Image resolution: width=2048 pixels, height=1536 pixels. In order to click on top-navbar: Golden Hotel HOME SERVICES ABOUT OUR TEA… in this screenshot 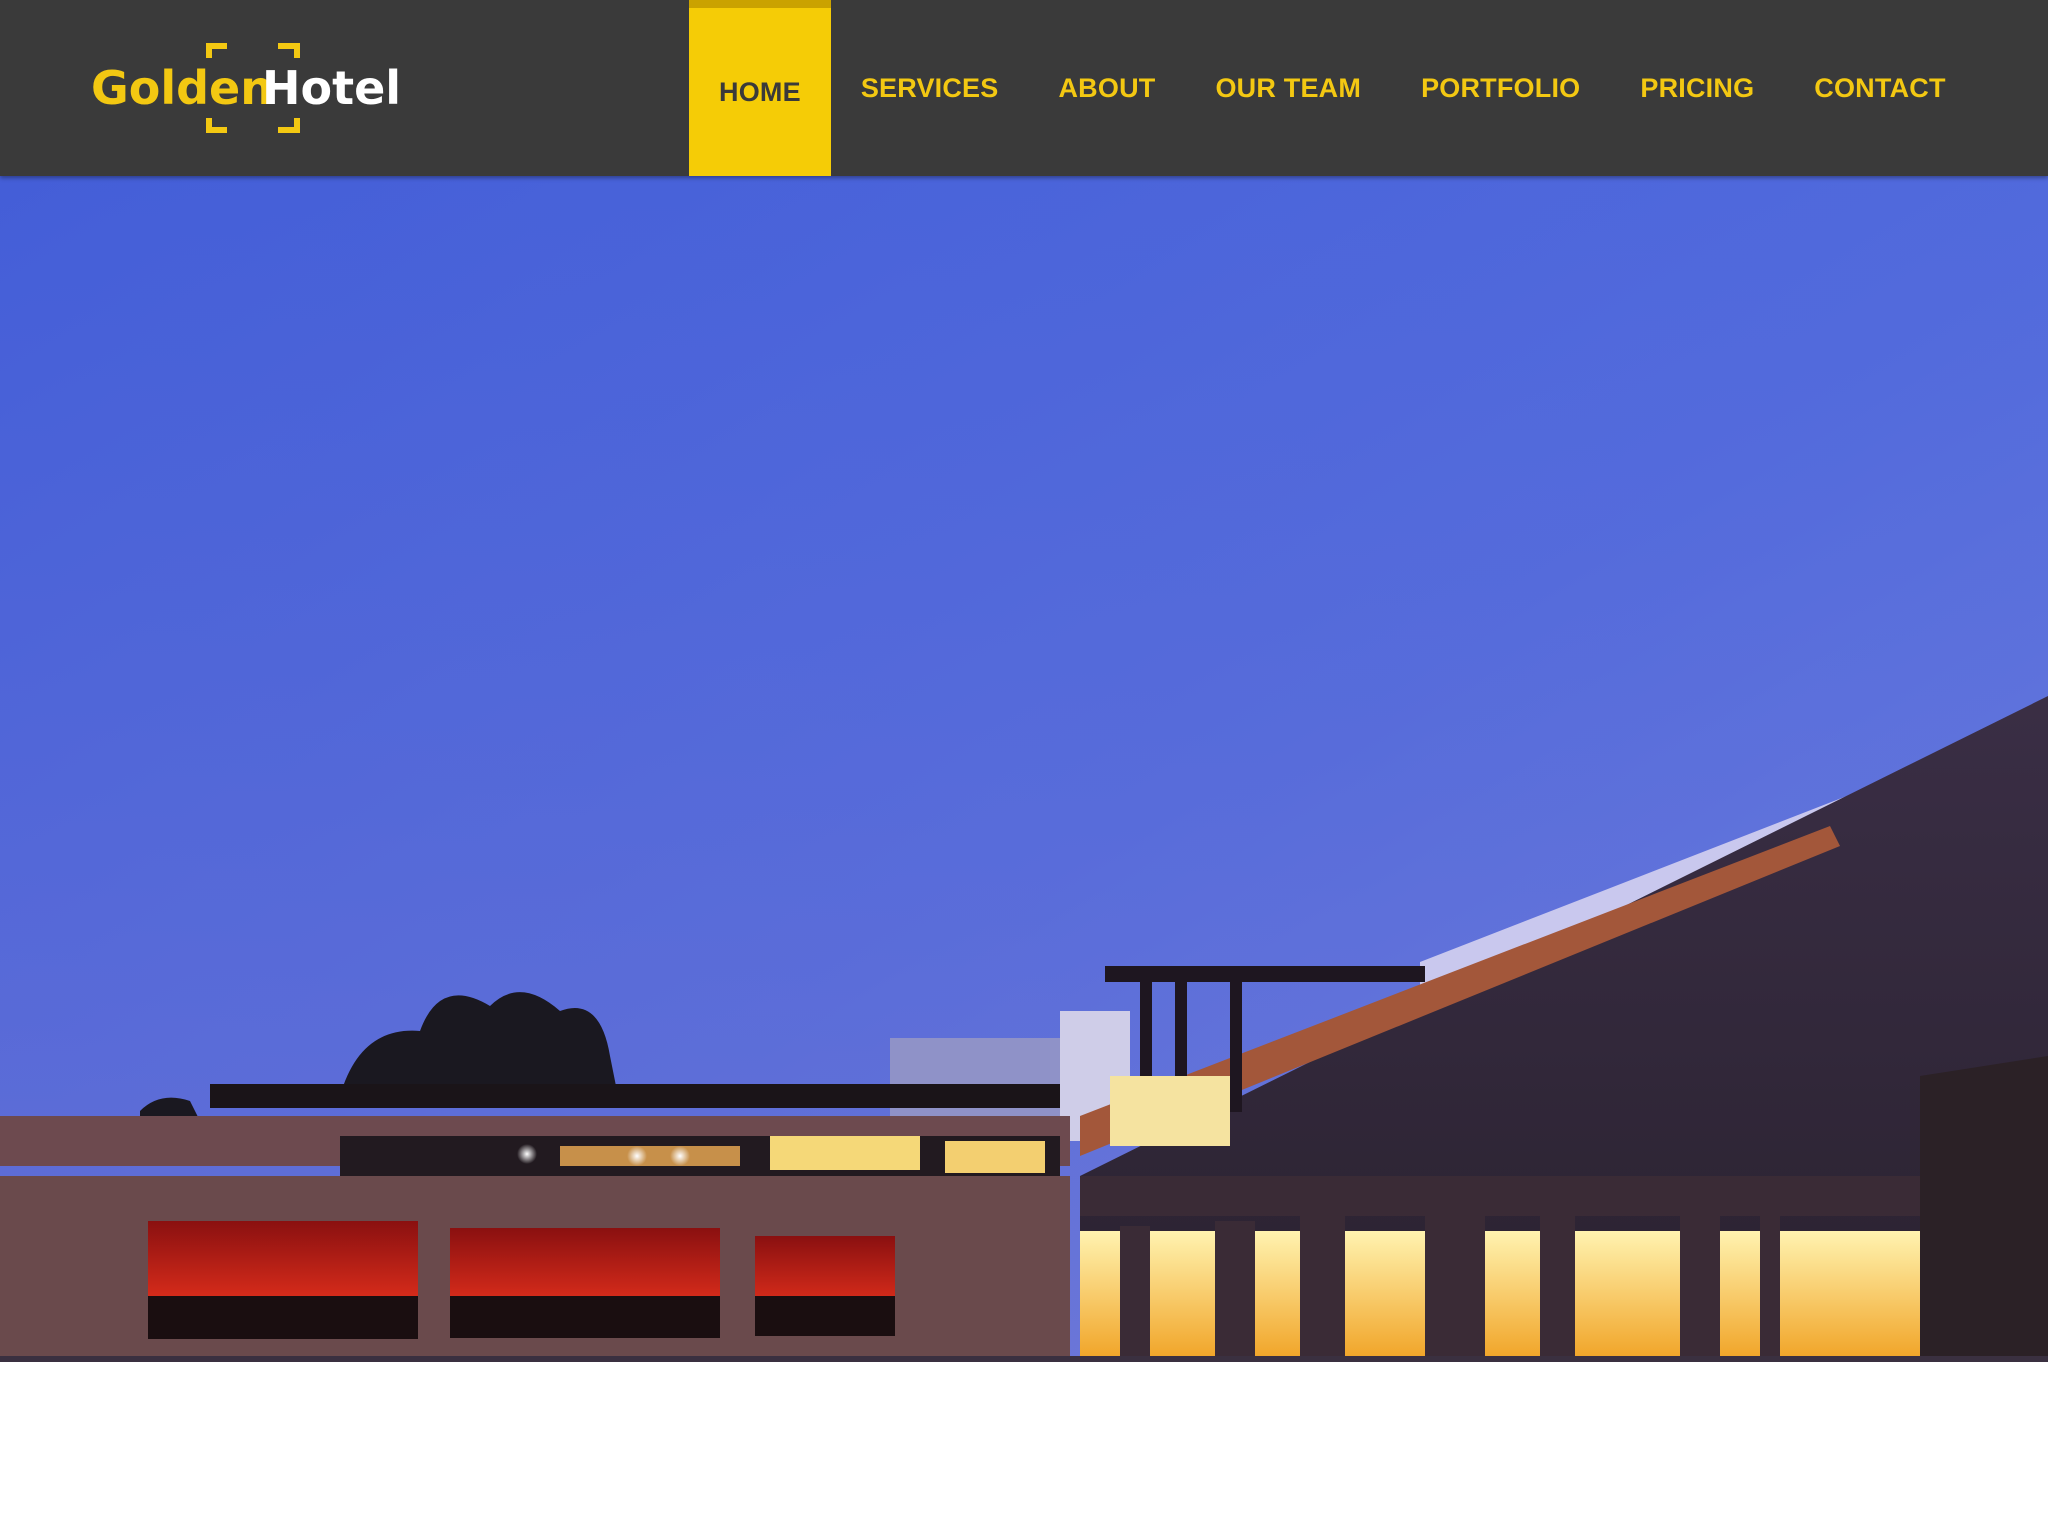, I will do `click(1024, 88)`.